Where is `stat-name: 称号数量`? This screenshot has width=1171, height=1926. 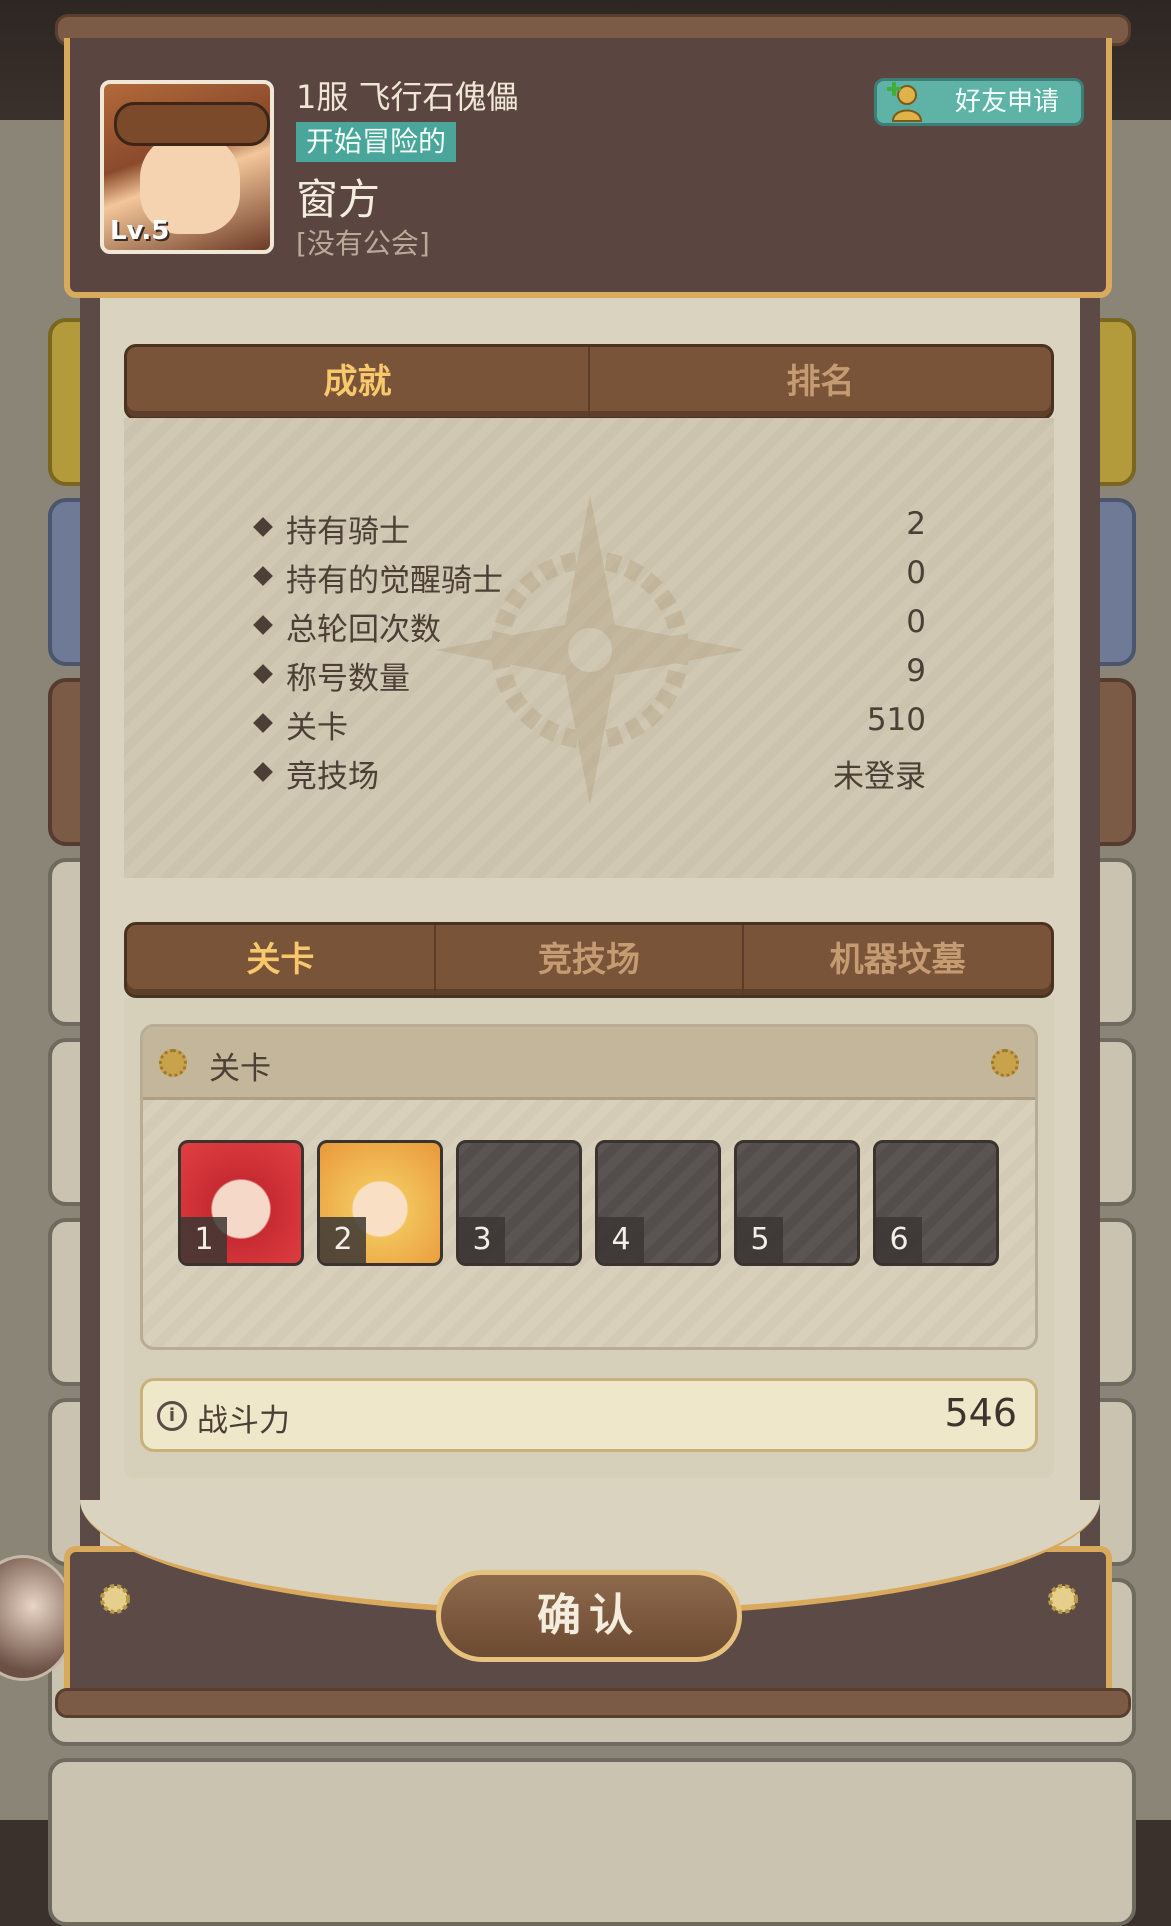 stat-name: 称号数量 is located at coordinates (348, 679).